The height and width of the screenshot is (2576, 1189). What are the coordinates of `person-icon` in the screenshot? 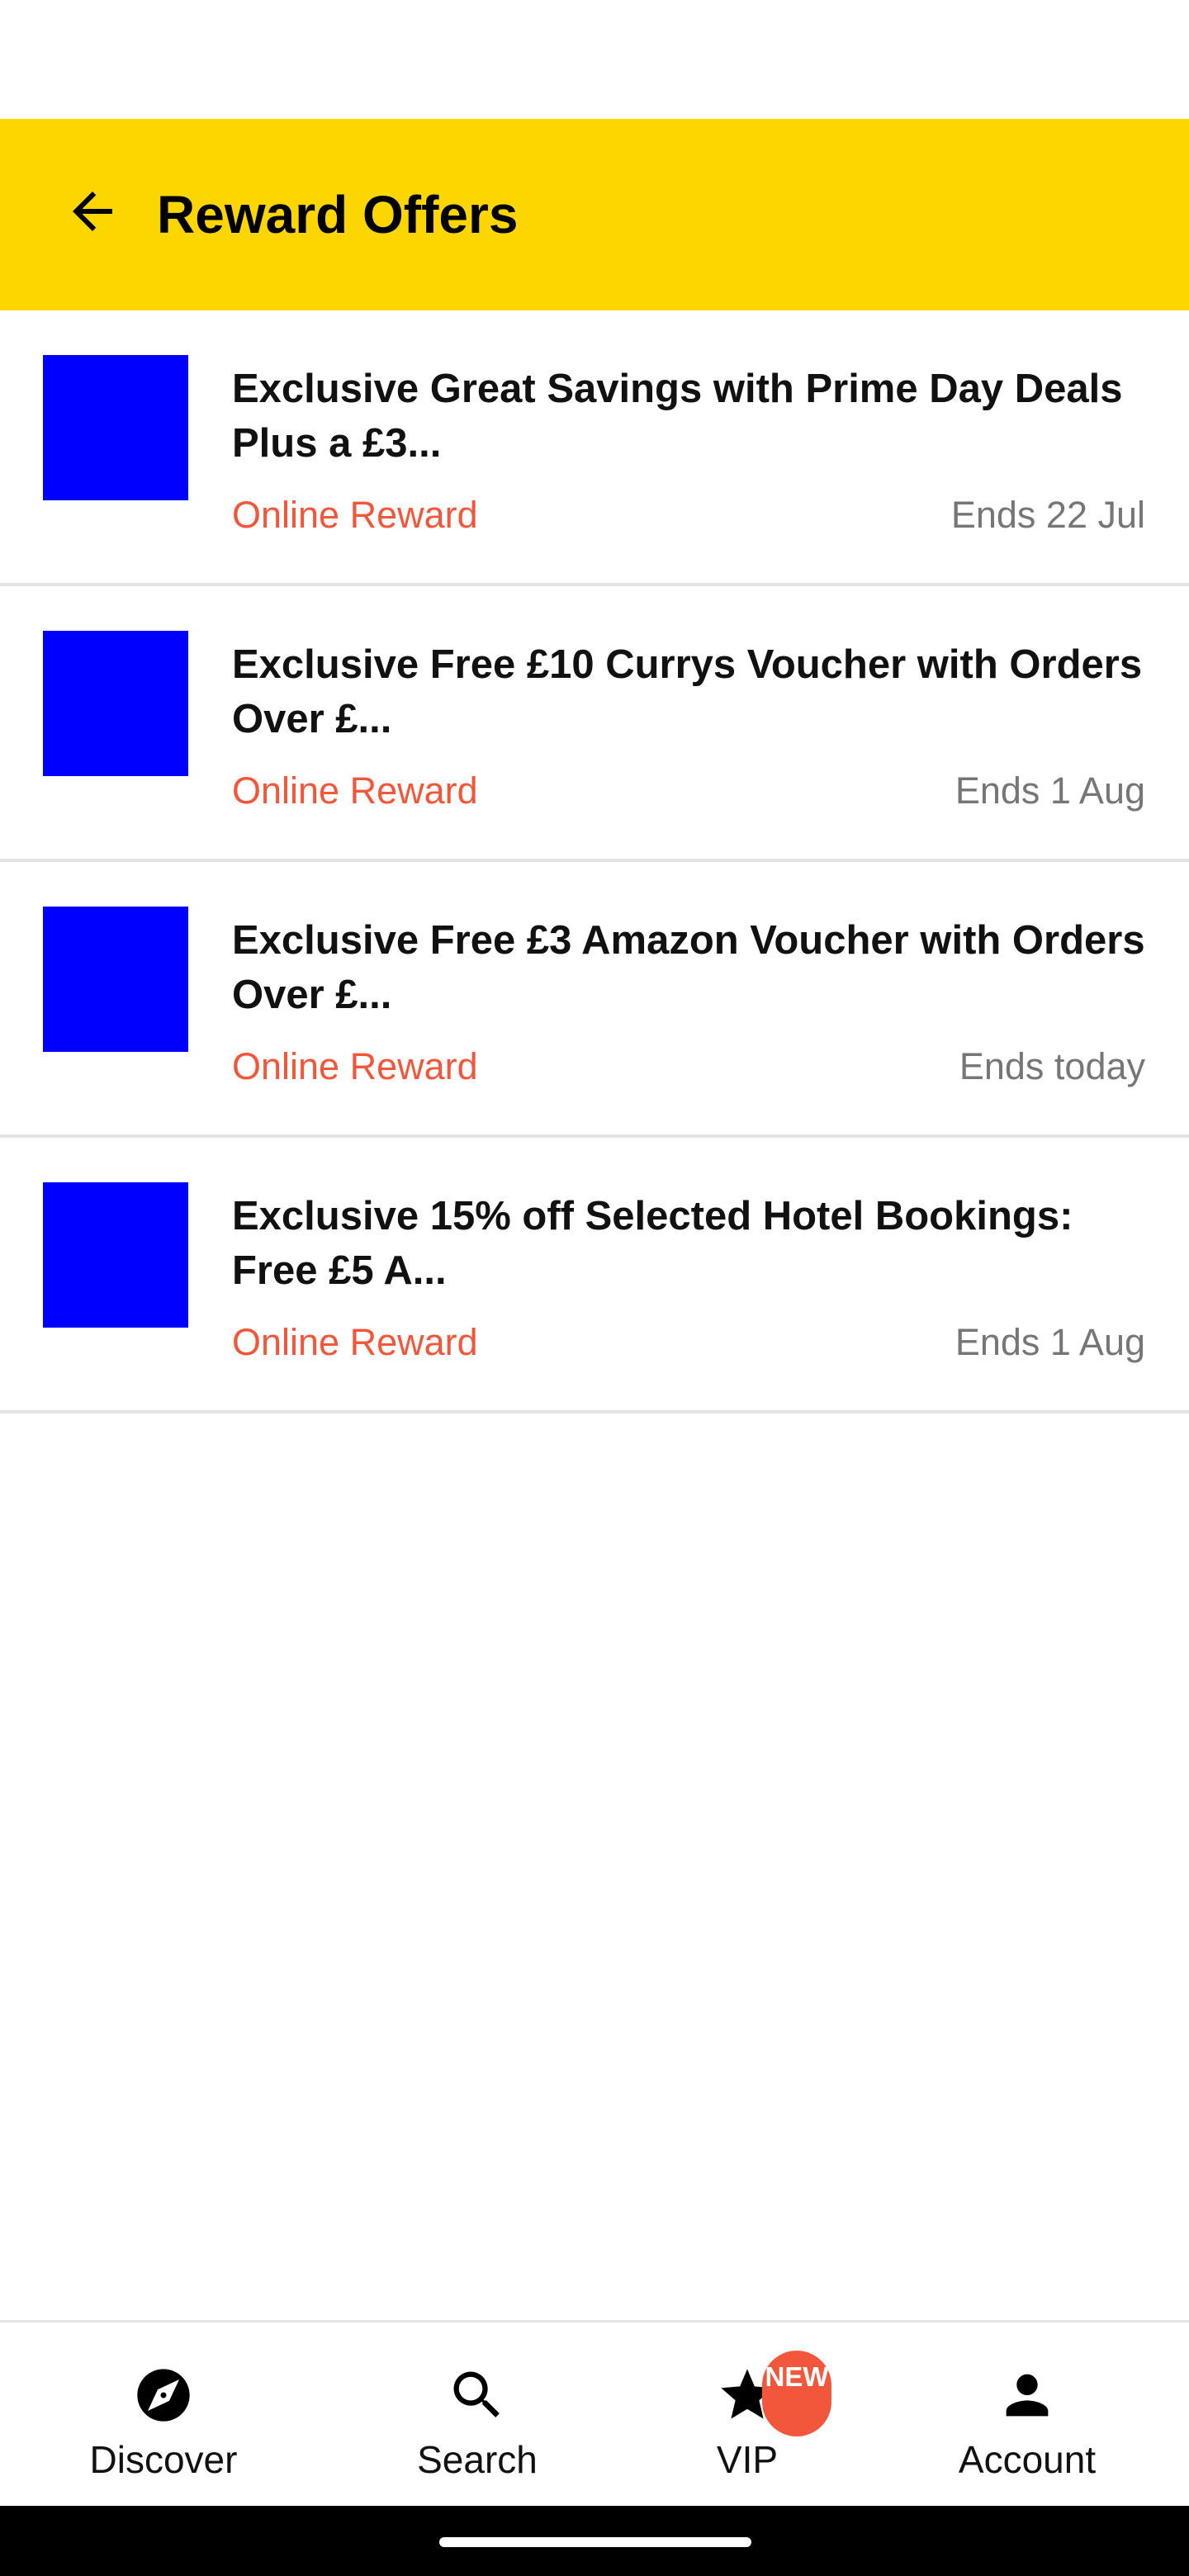 It's located at (1027, 2395).